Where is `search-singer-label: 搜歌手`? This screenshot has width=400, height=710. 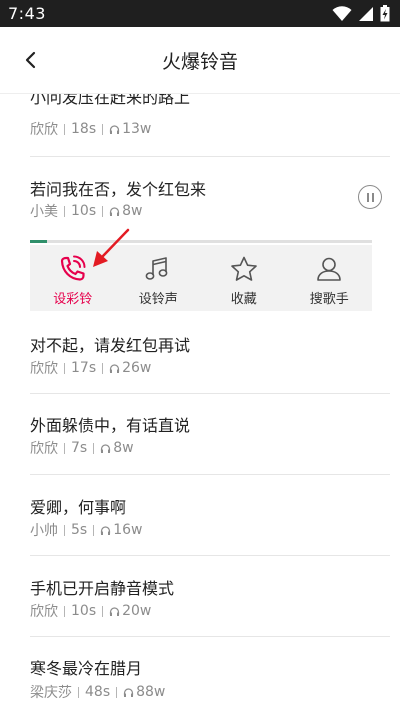 search-singer-label: 搜歌手 is located at coordinates (329, 299).